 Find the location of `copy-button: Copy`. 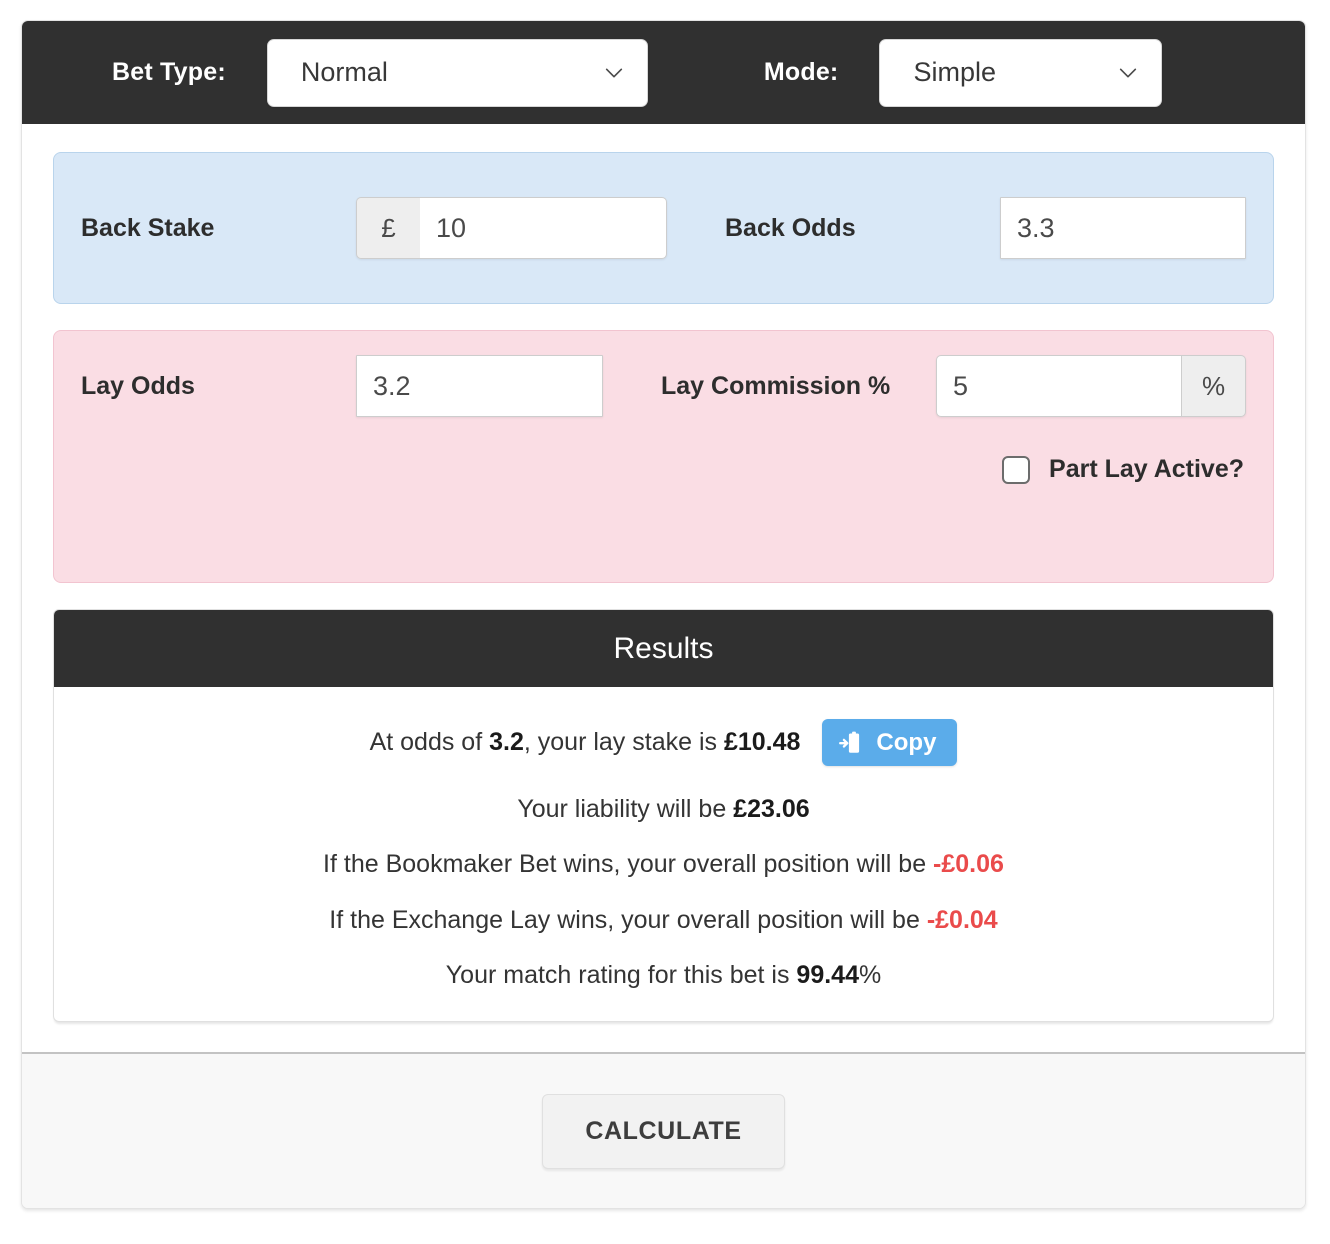

copy-button: Copy is located at coordinates (890, 742).